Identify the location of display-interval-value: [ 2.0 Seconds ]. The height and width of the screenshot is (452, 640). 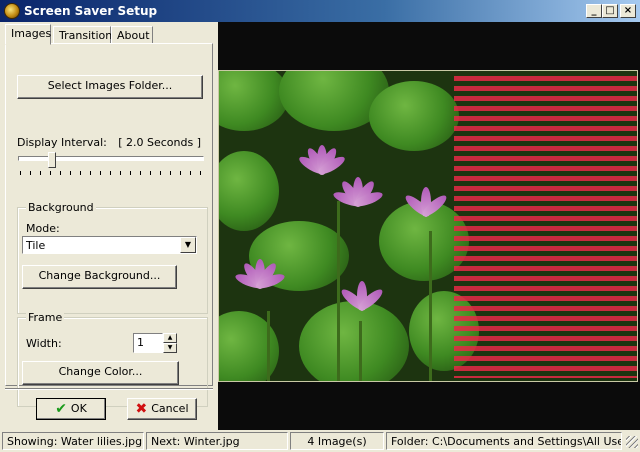
(159, 142).